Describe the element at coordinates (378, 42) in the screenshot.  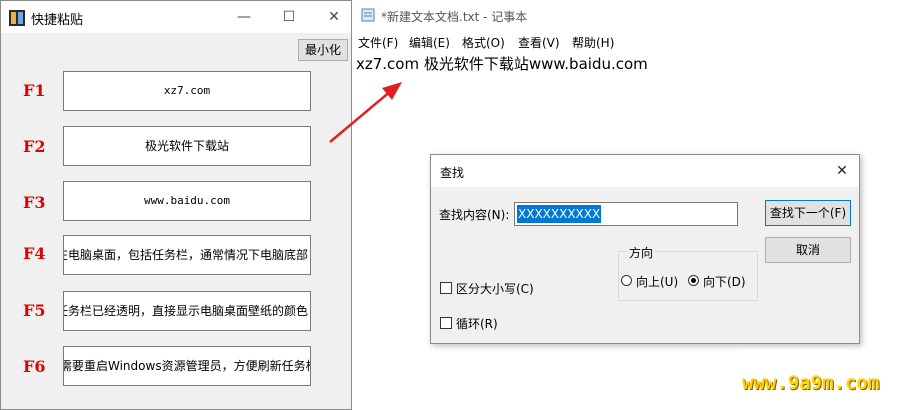
I see `menu-file: 文件(F)` at that location.